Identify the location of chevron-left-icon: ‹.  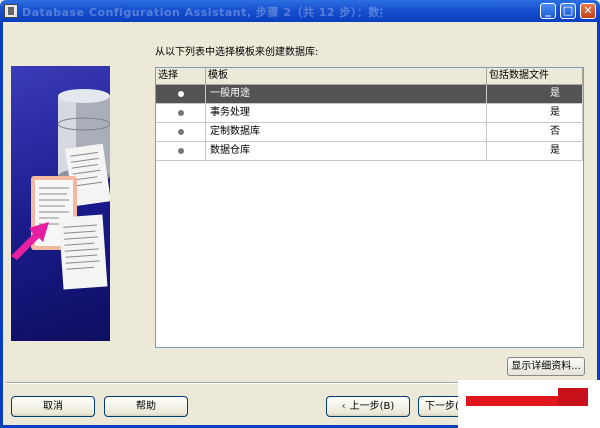
(343, 406).